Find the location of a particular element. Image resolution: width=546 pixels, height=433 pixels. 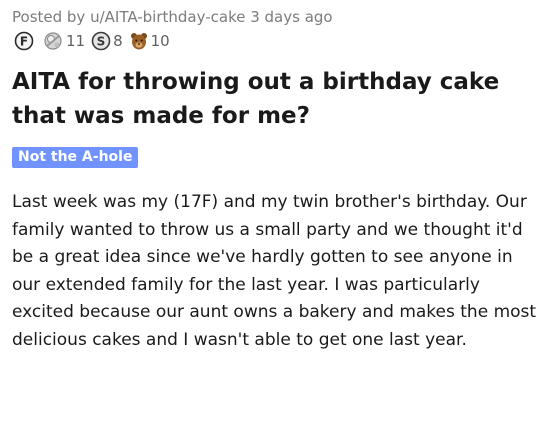

svg-text: F is located at coordinates (24, 42).